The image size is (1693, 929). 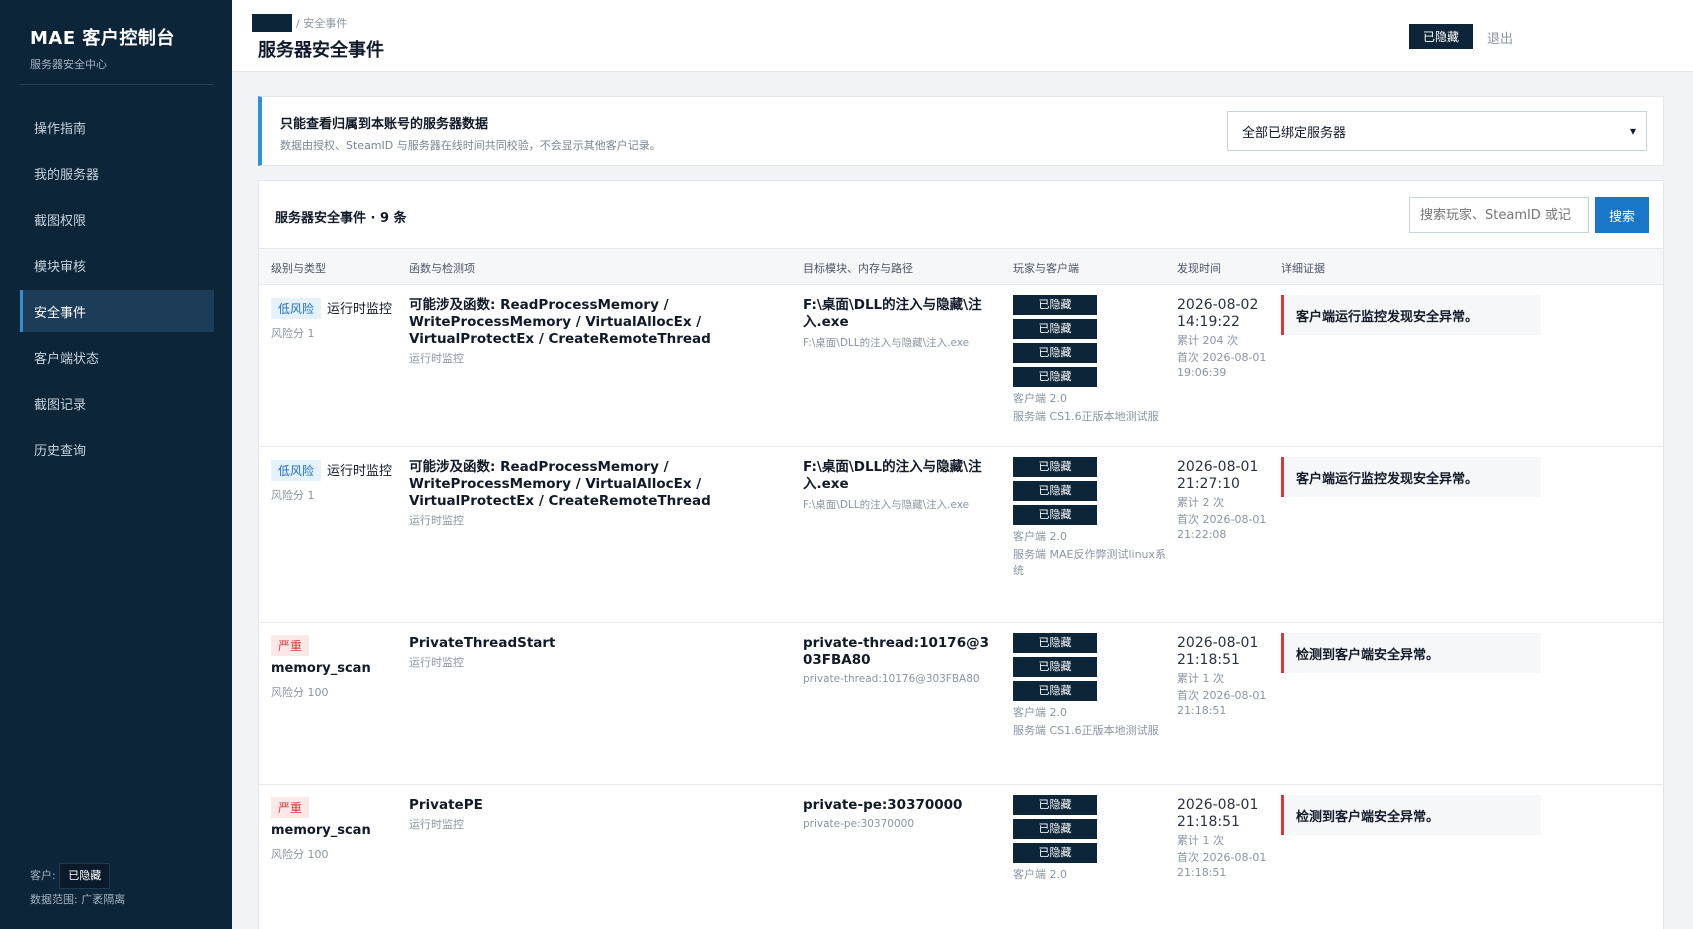 I want to click on function-cell: PrivatePE 运行时监控, so click(x=598, y=814).